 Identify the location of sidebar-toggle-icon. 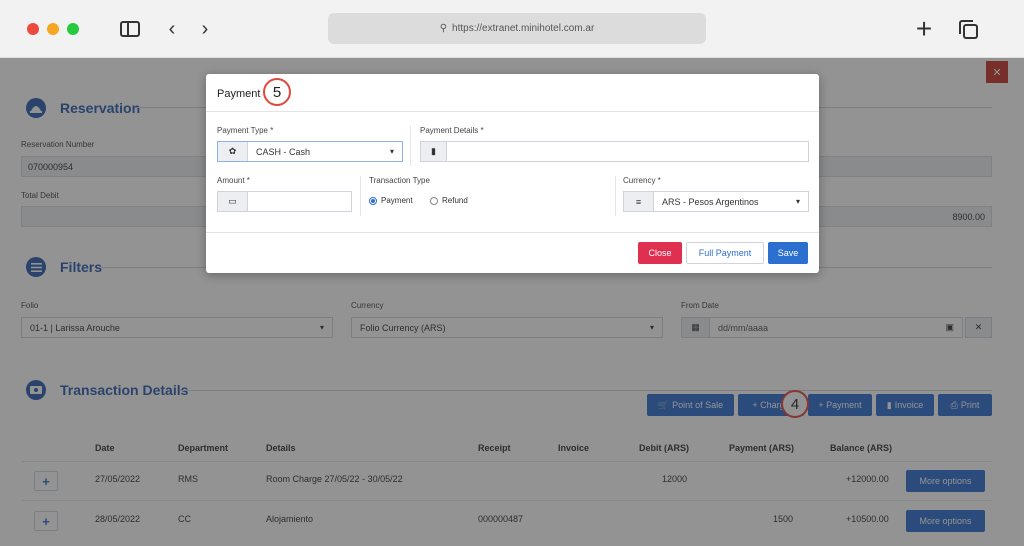
(130, 29).